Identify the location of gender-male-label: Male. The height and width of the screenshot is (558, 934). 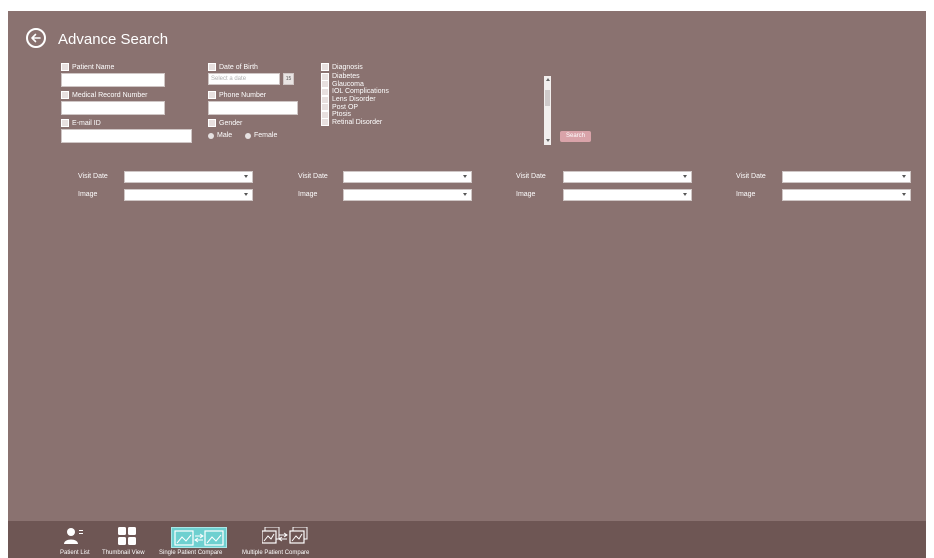
(225, 135).